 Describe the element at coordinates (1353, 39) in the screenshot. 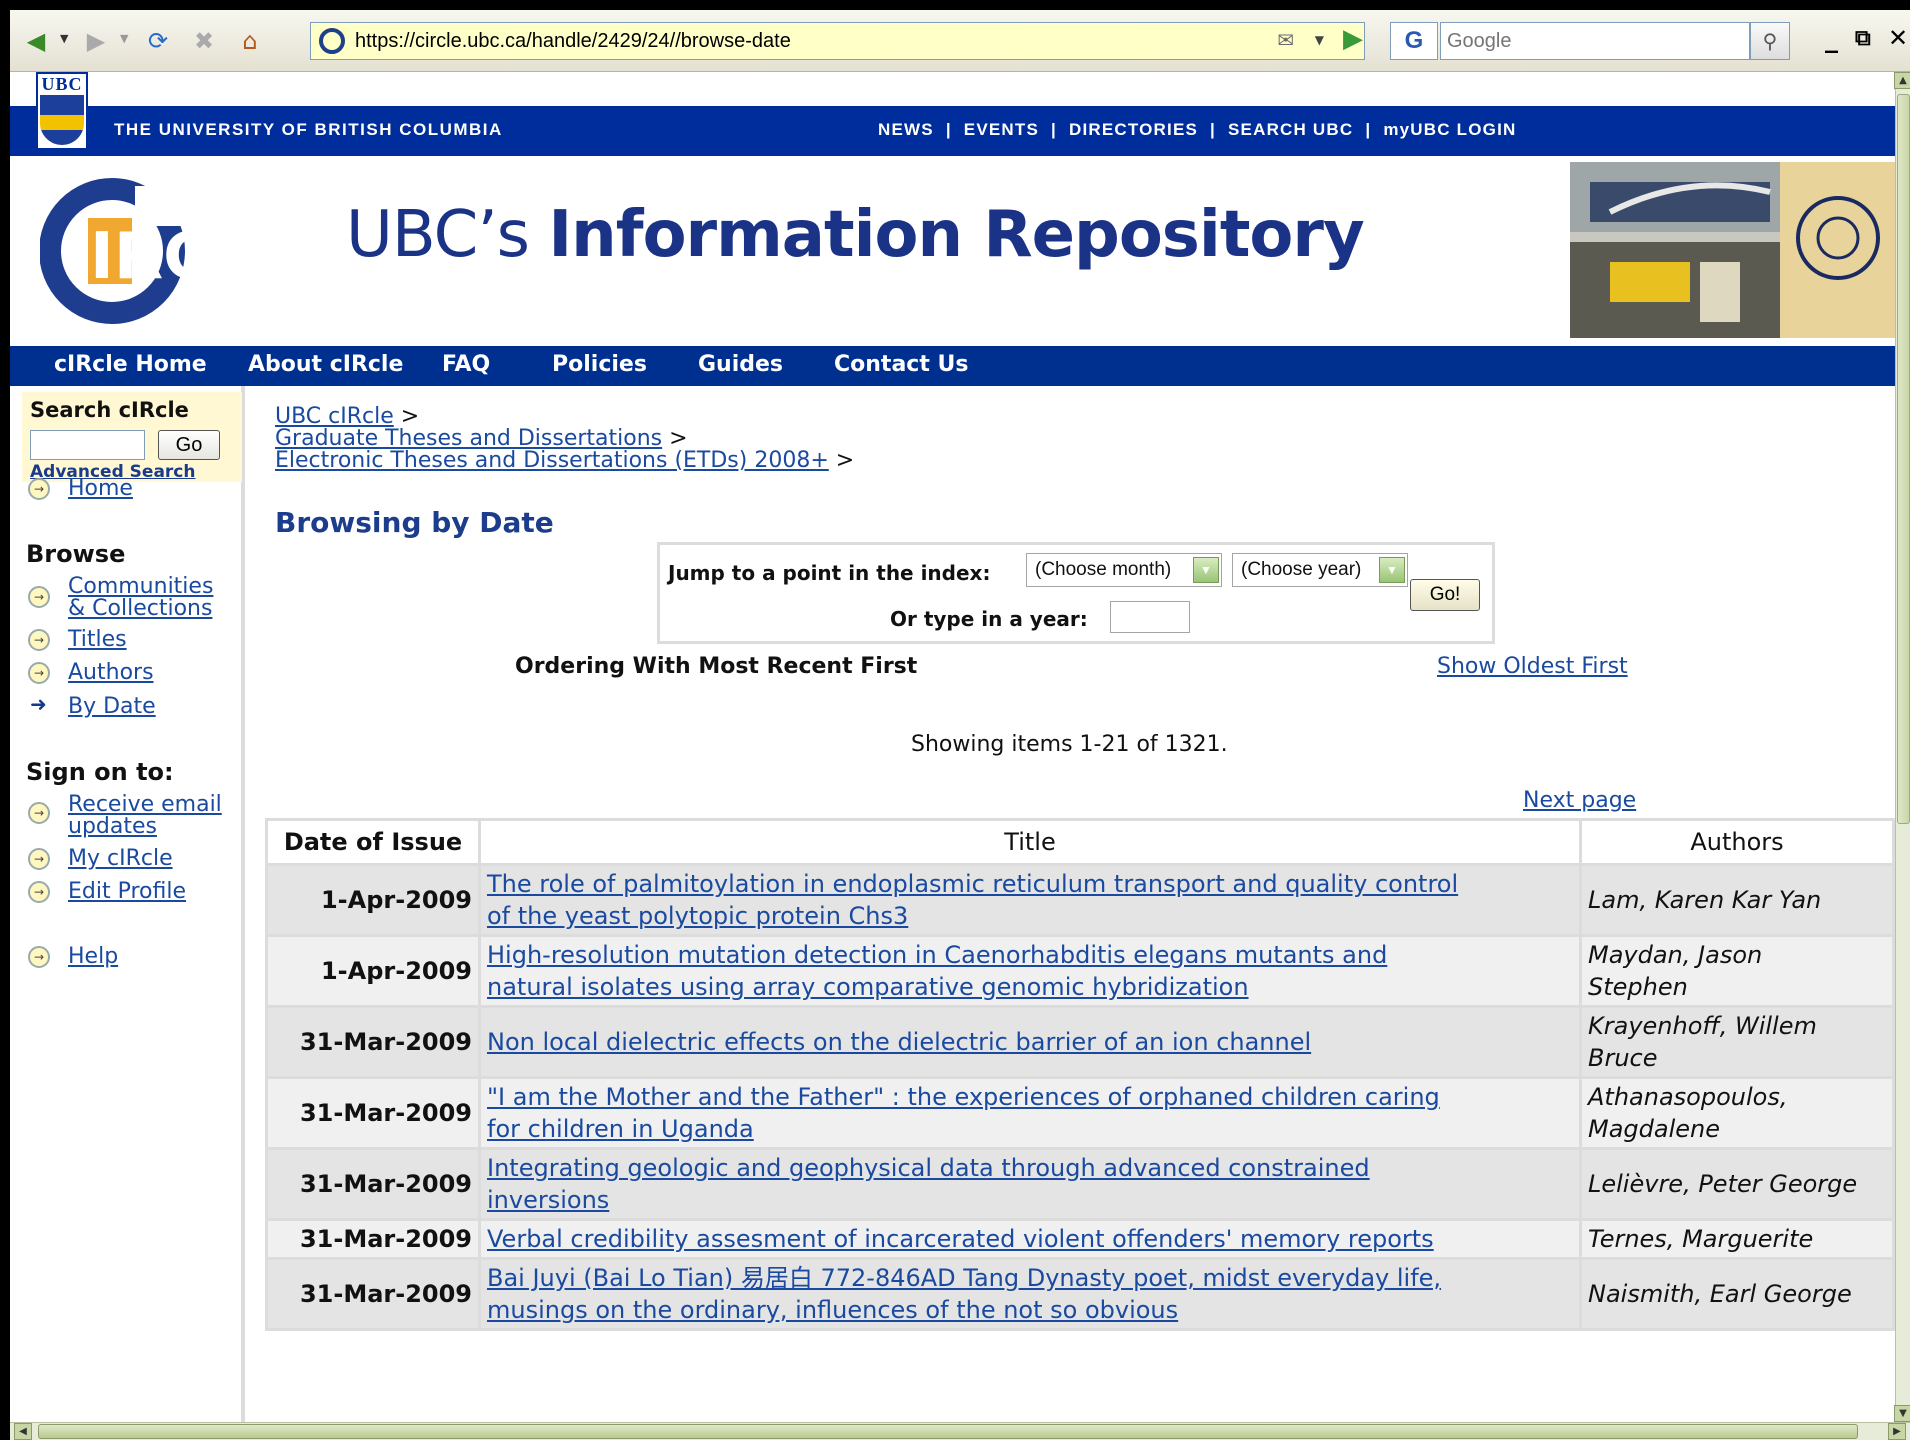

I see `go-arrow-icon: ▶` at that location.